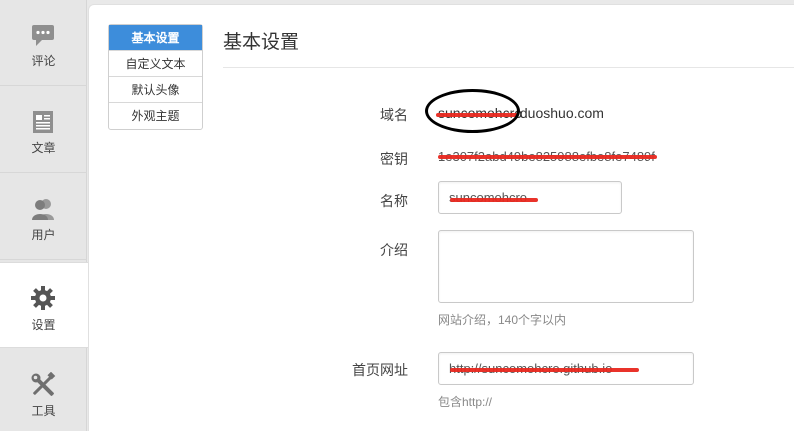 The height and width of the screenshot is (431, 794). What do you see at coordinates (261, 42) in the screenshot?
I see `page-title: 基本设置` at bounding box center [261, 42].